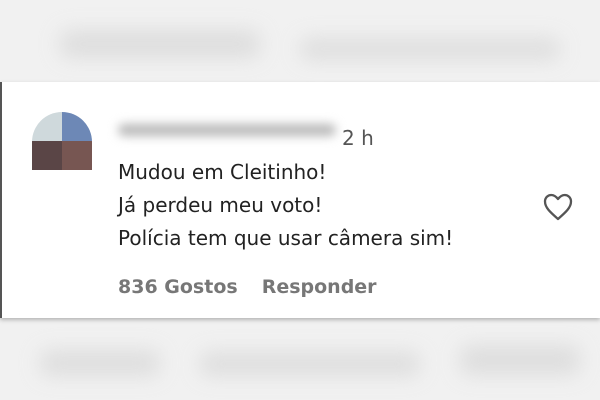  Describe the element at coordinates (220, 205) in the screenshot. I see `comment-line: Já perdeu meu voto!` at that location.